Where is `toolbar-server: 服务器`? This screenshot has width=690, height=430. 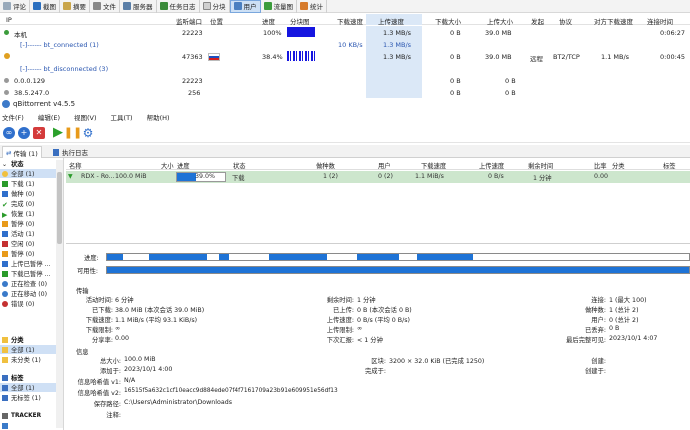
toolbar-server: 服务器 is located at coordinates (138, 6).